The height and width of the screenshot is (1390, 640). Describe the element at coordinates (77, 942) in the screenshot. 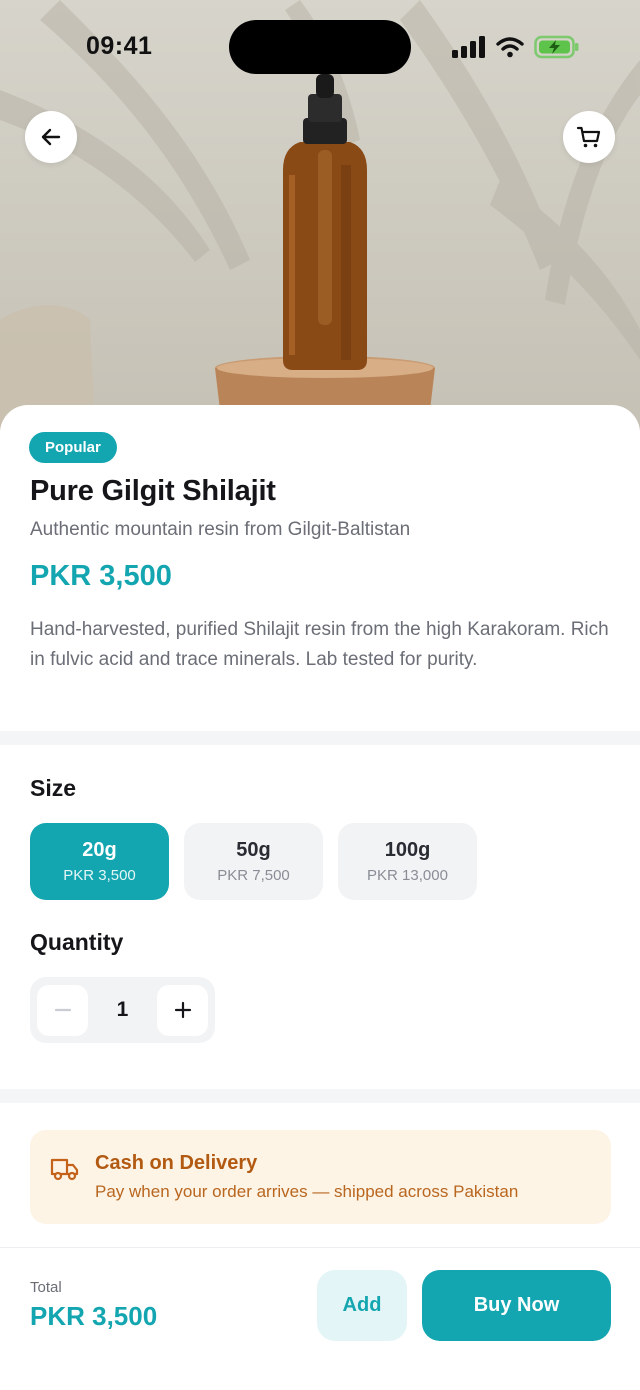

I see `quantity-label: Quantity` at that location.